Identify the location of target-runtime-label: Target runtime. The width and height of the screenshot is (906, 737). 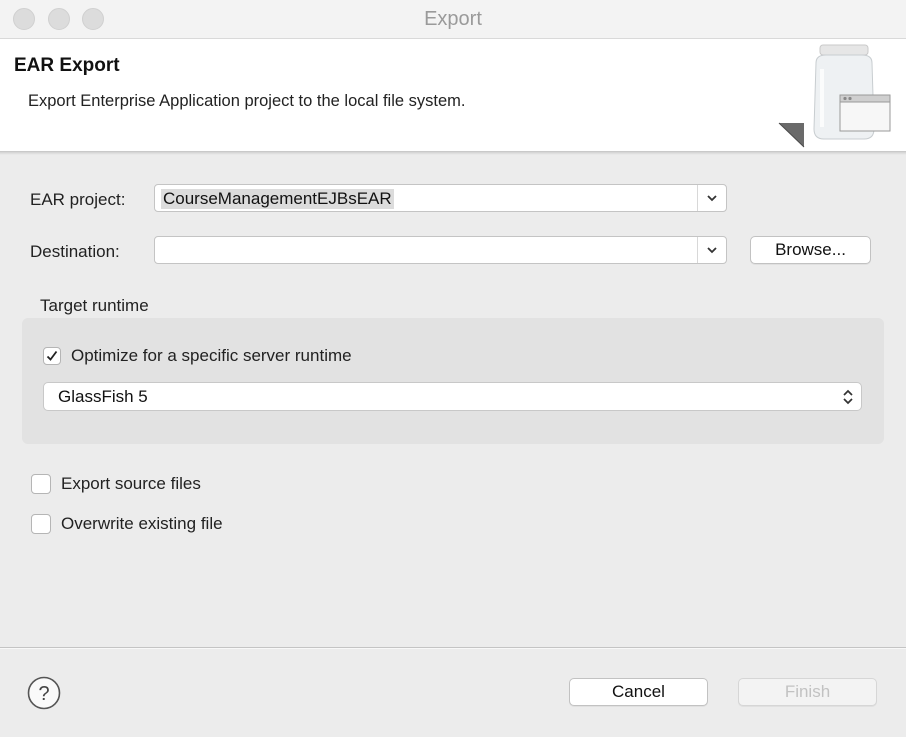
(94, 305).